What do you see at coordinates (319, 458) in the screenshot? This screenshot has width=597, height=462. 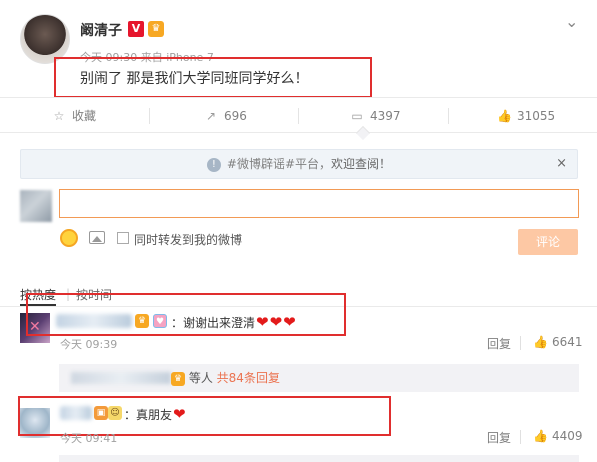 I see `next-subreplies-panel` at bounding box center [319, 458].